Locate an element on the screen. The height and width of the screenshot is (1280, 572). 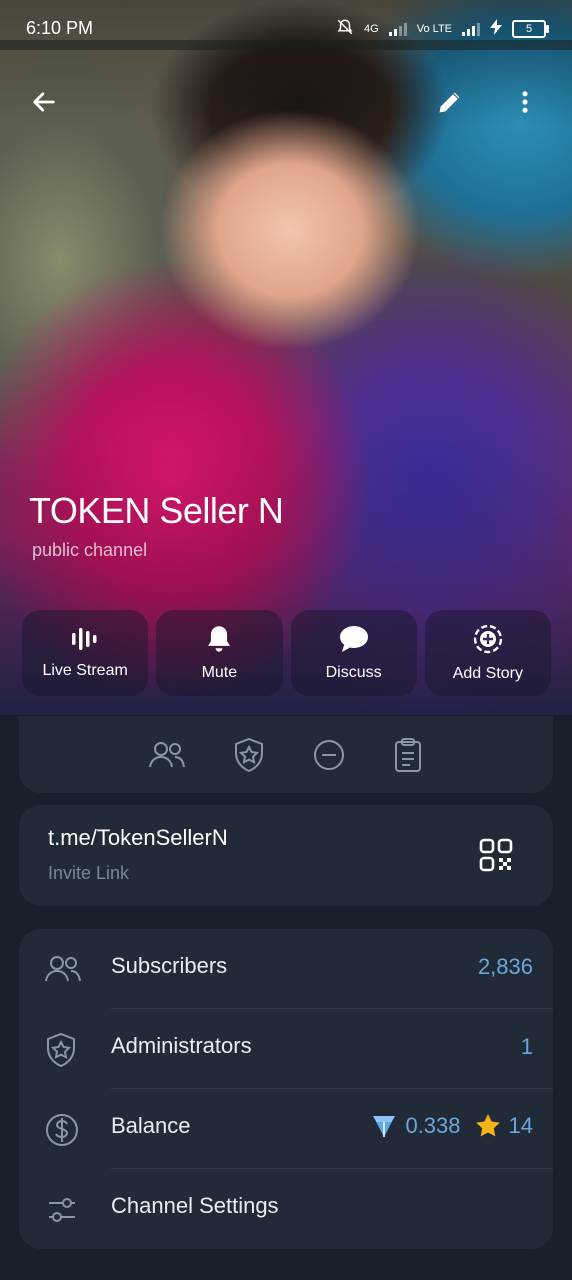
balance-values: 0.338 14 is located at coordinates (451, 1126).